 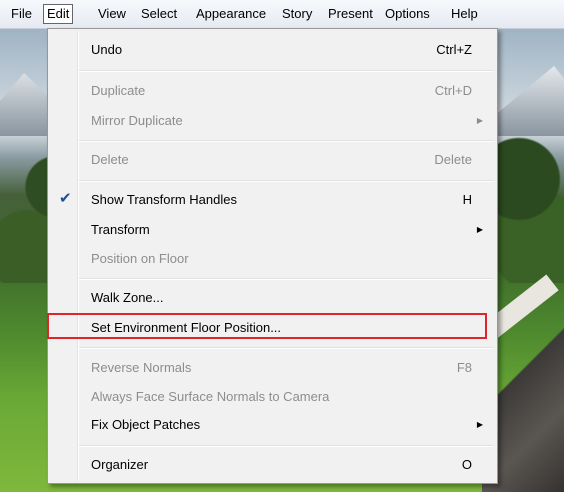 What do you see at coordinates (164, 199) in the screenshot?
I see `menu-item-label: Show Transform Handles` at bounding box center [164, 199].